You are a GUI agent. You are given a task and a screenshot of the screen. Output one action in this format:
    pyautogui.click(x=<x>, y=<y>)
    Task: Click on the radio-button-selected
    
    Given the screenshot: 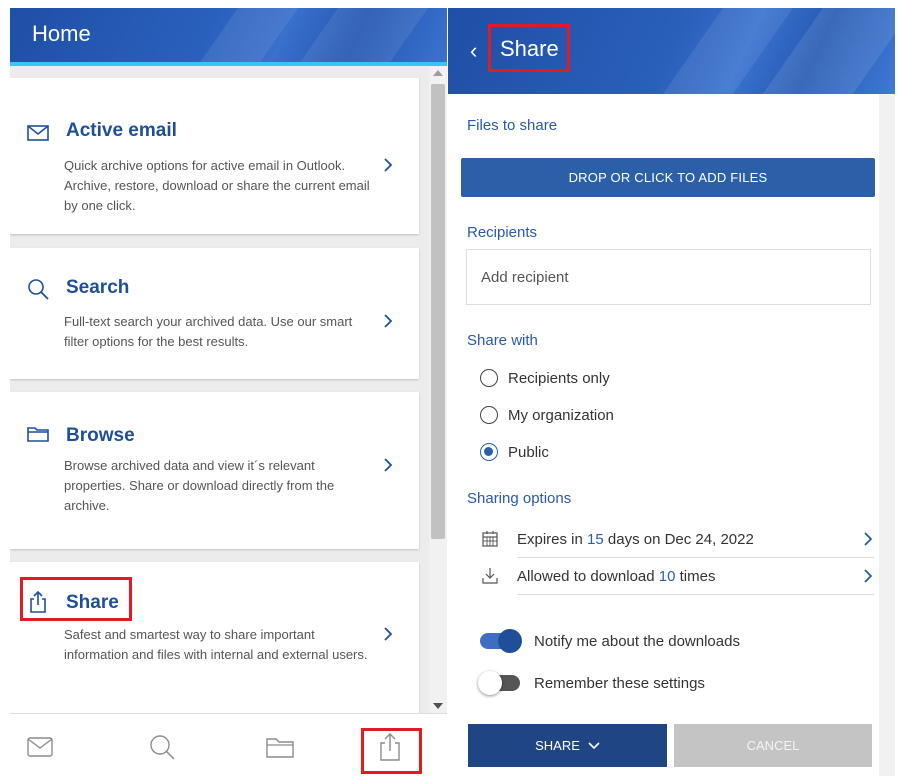 What is the action you would take?
    pyautogui.click(x=489, y=452)
    